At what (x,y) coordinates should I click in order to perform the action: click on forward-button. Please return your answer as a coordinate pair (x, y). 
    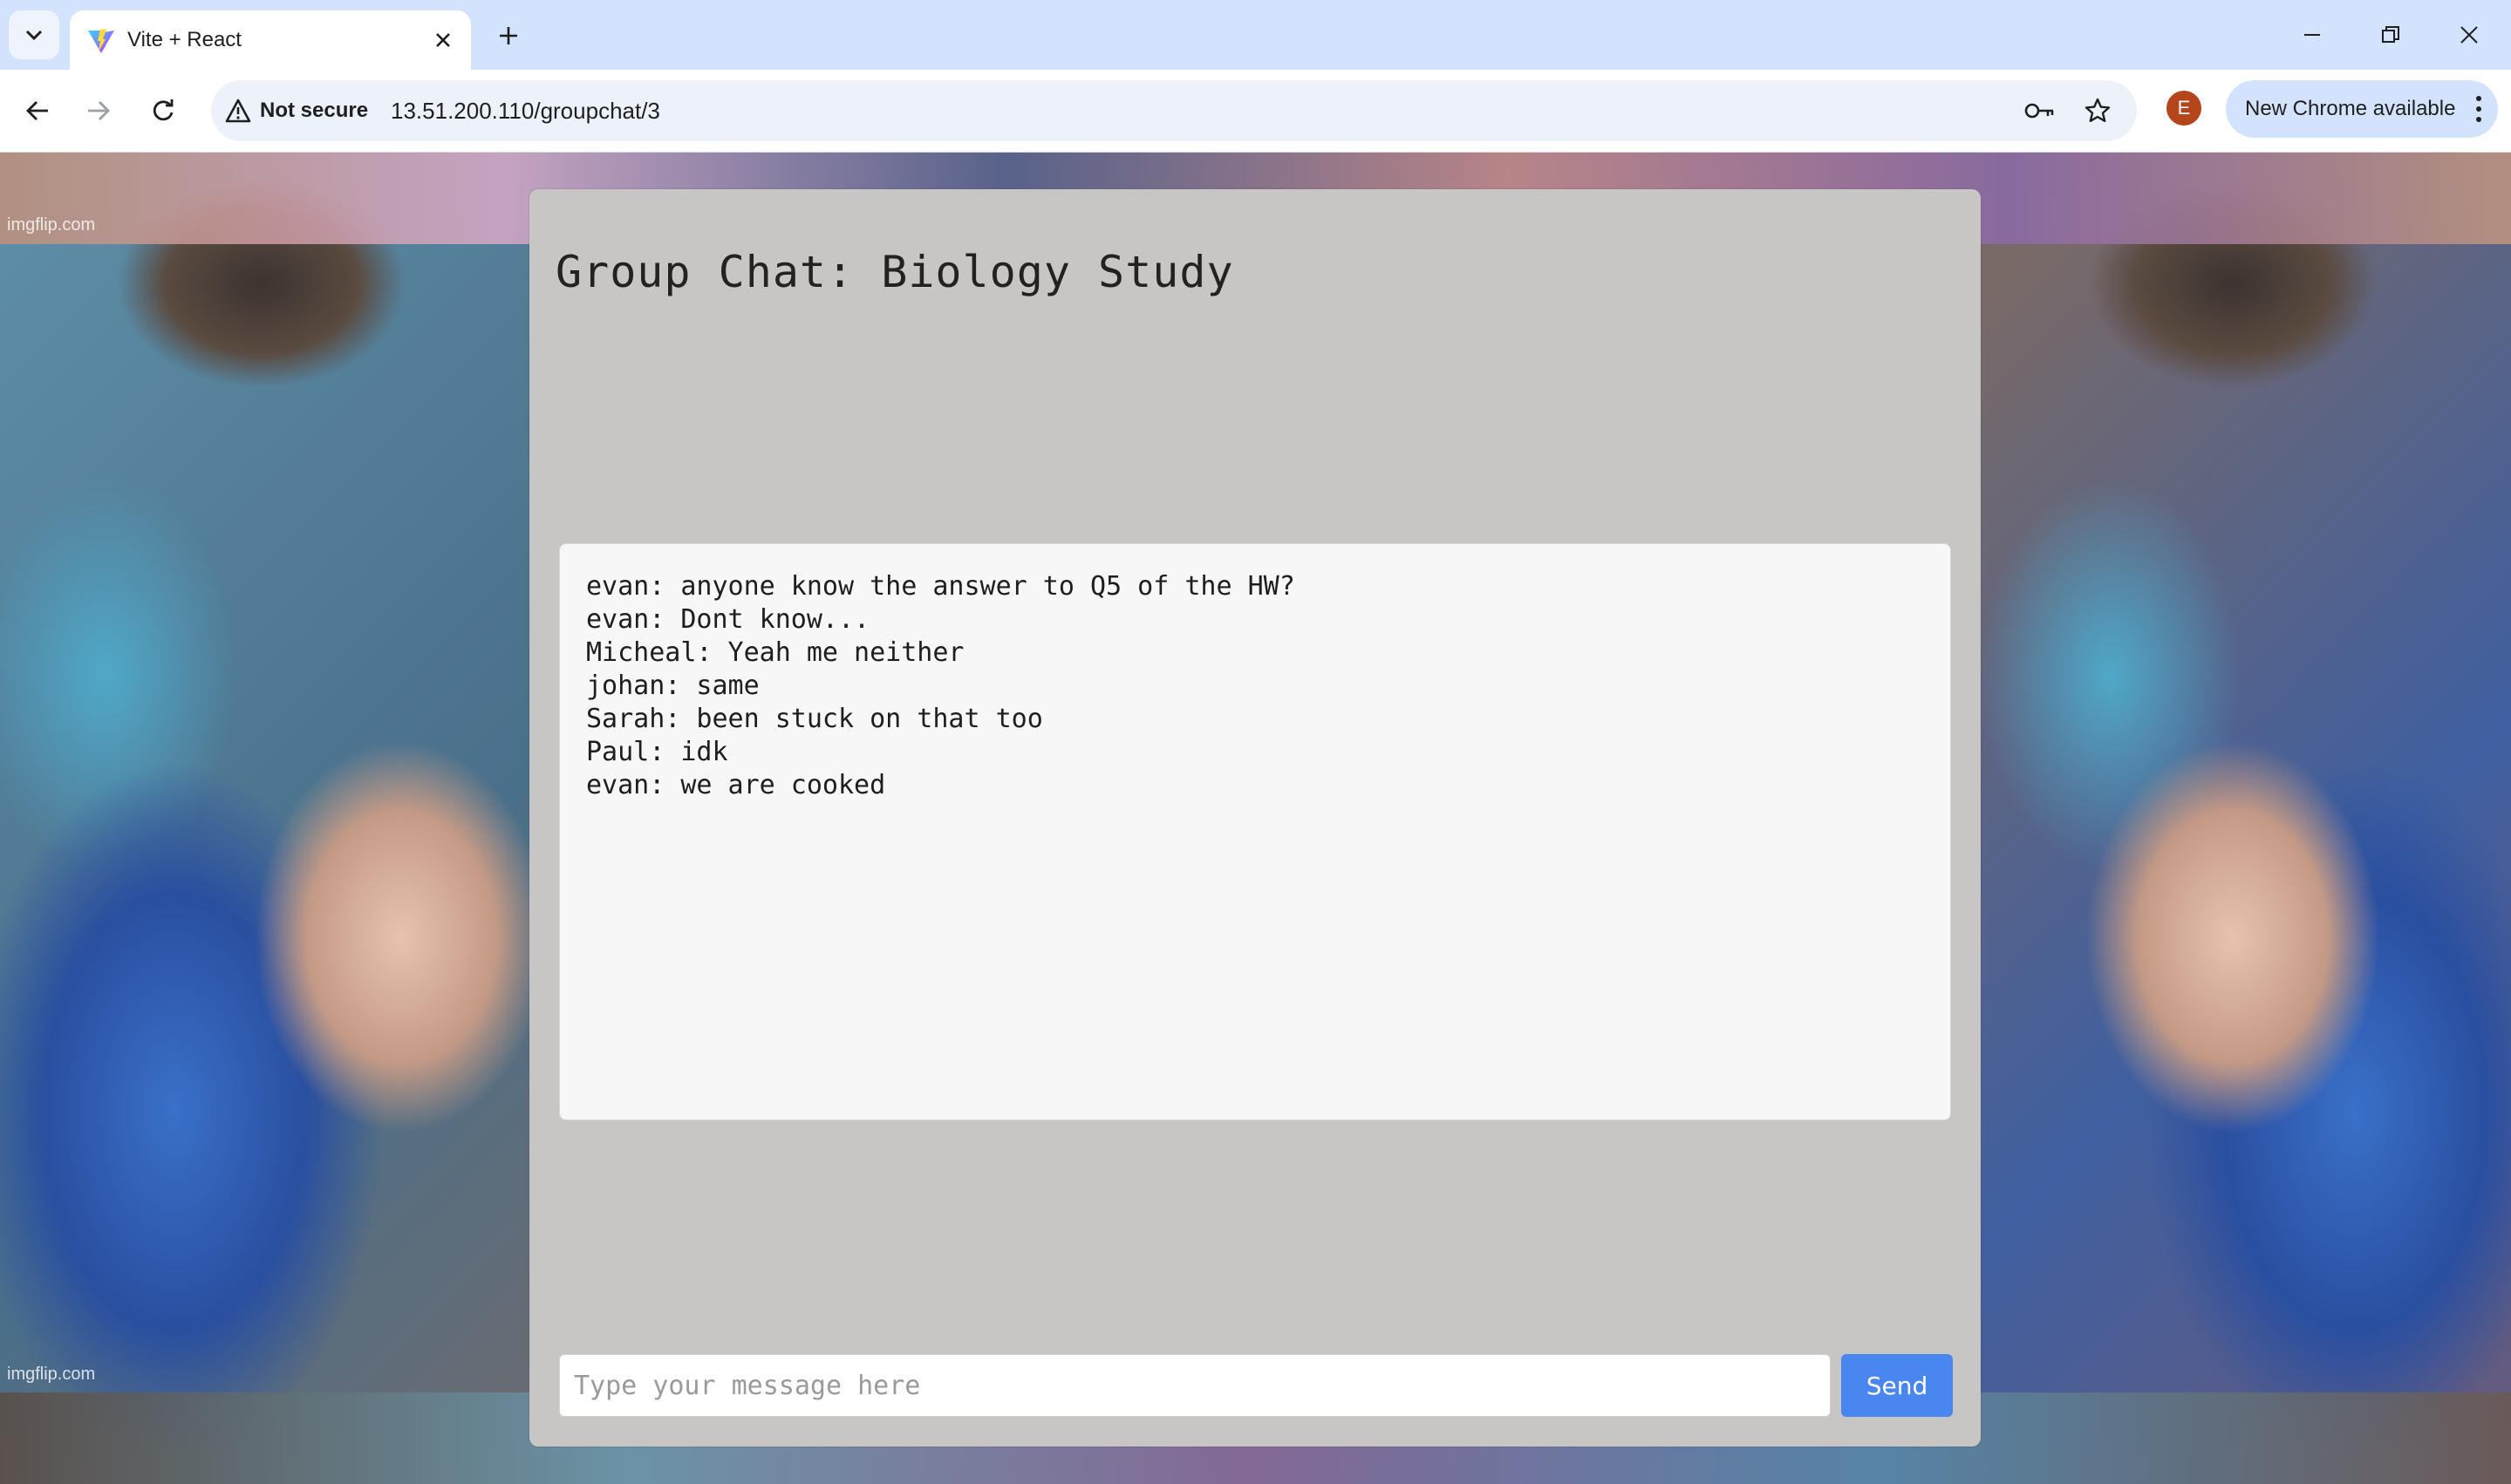
    Looking at the image, I should click on (98, 111).